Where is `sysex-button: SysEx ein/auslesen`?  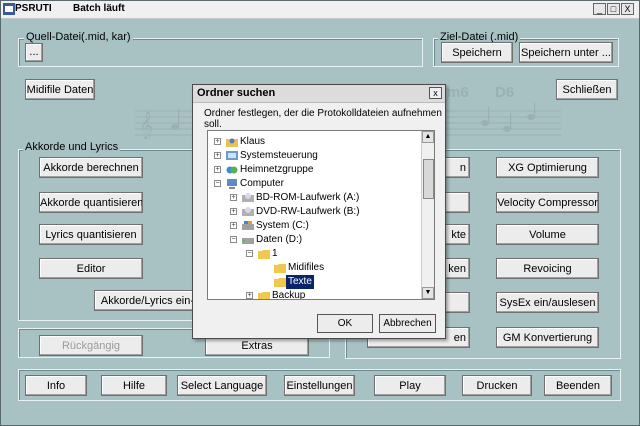 sysex-button: SysEx ein/auslesen is located at coordinates (547, 302).